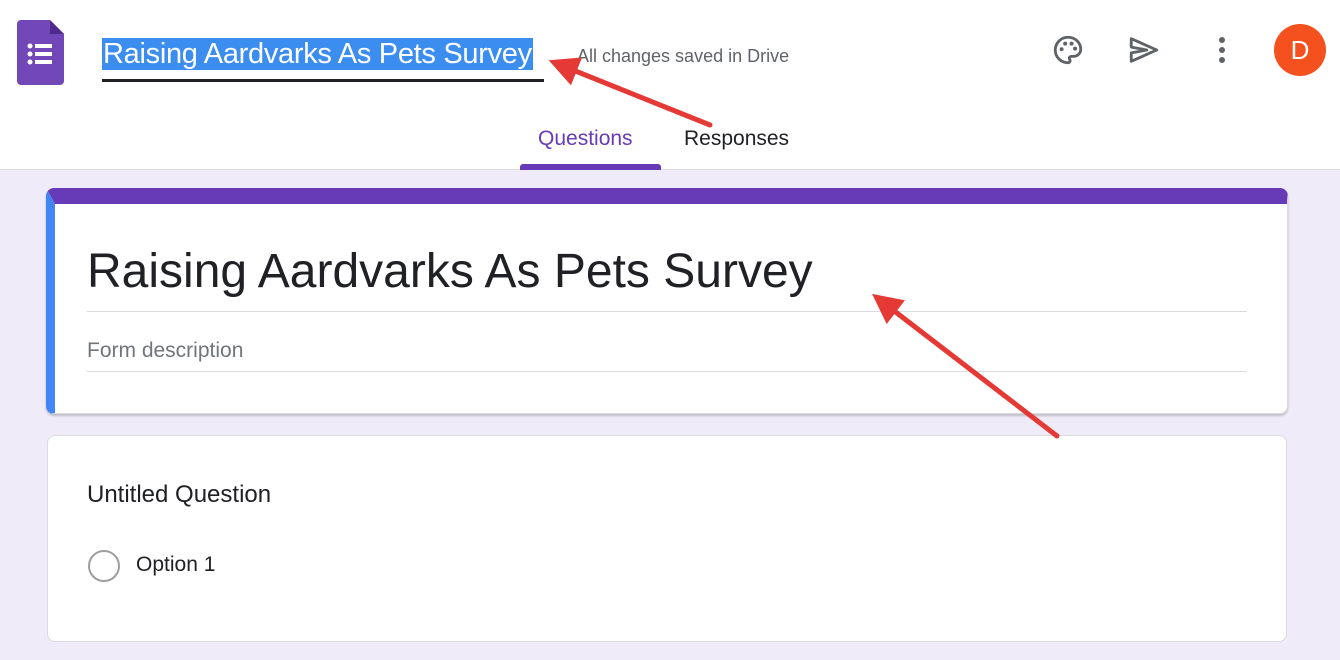 The height and width of the screenshot is (660, 1340). Describe the element at coordinates (667, 355) in the screenshot. I see `form-description-input: Form description` at that location.